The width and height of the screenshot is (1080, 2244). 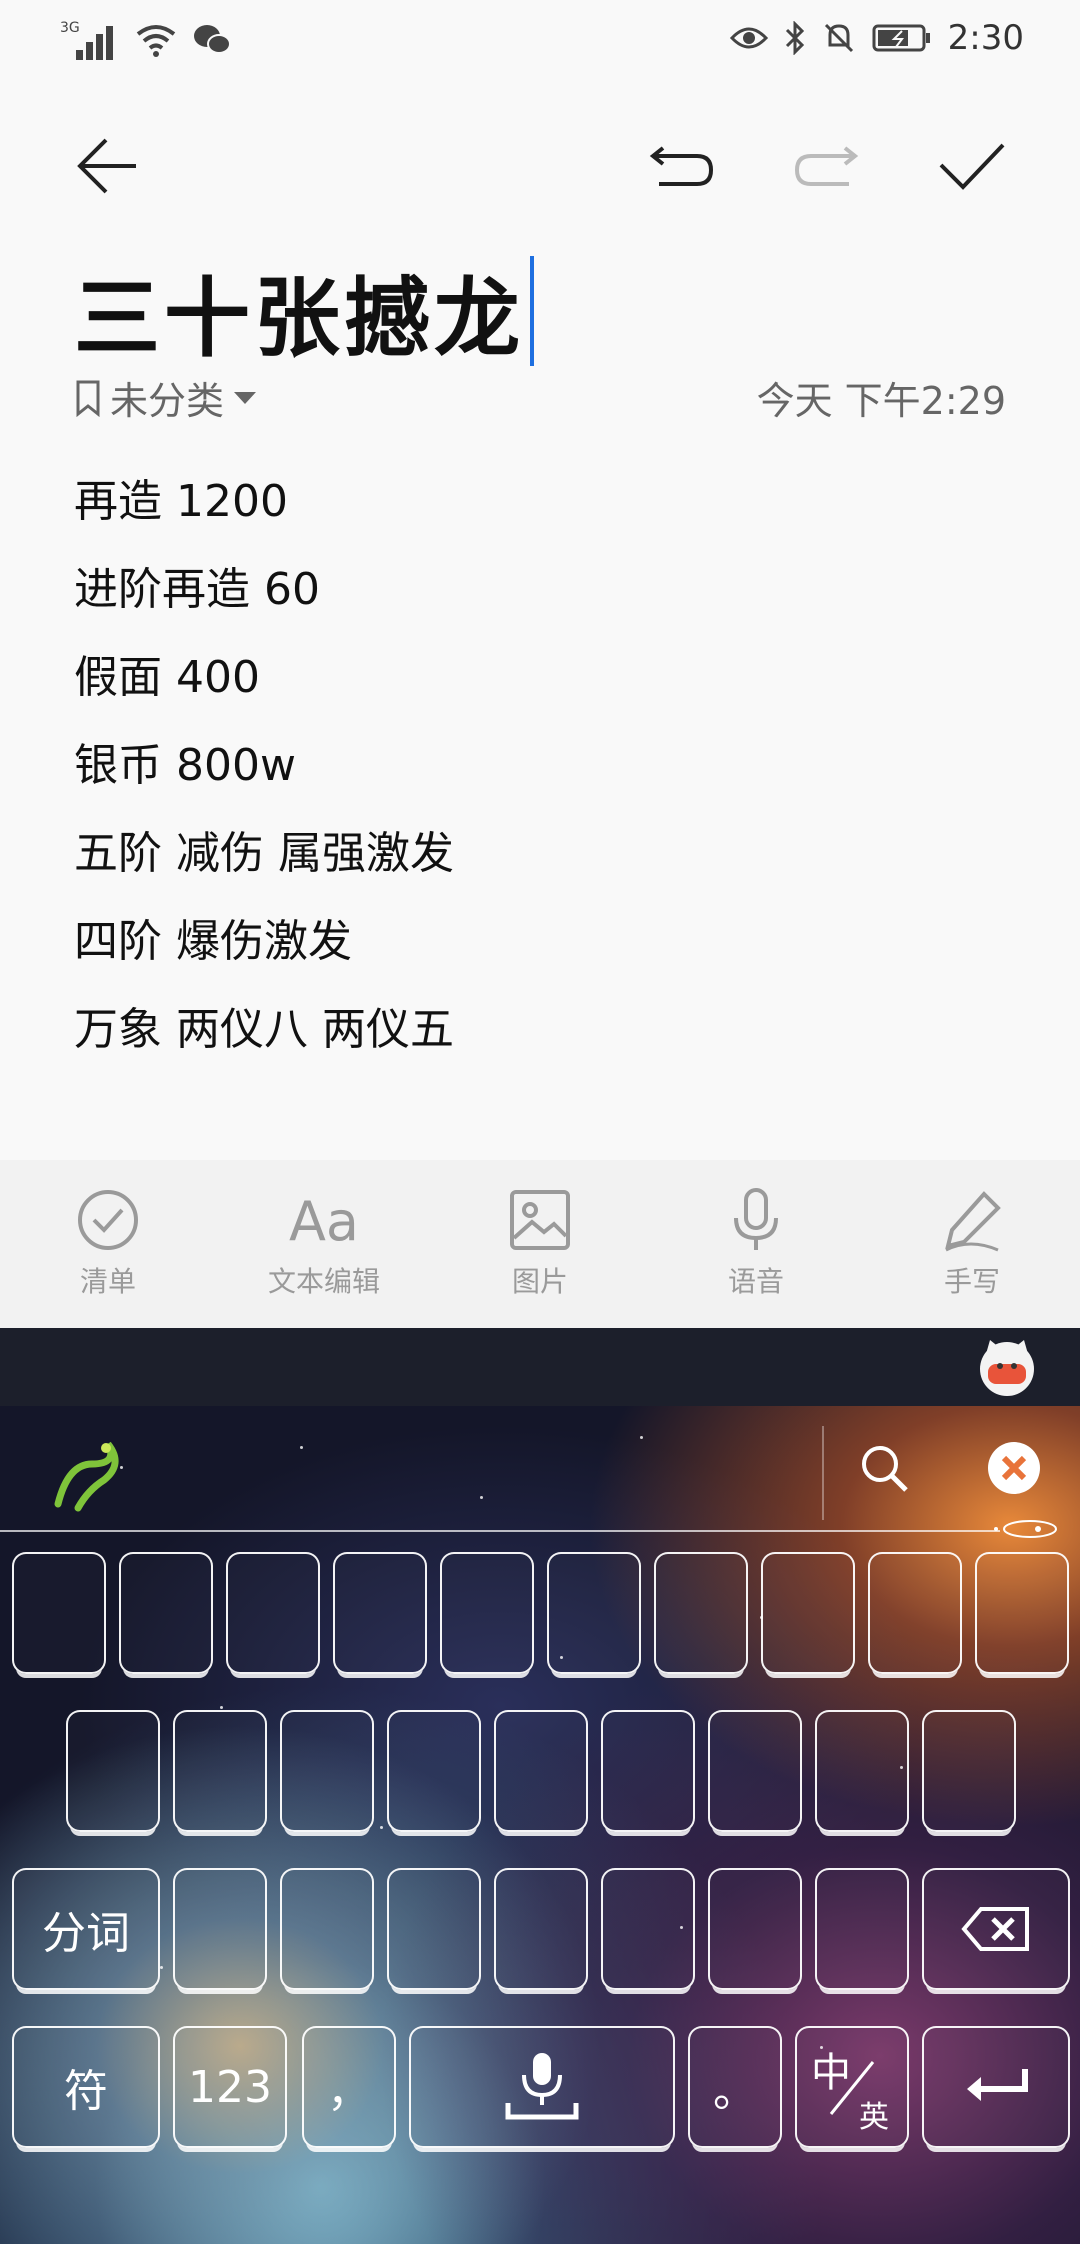 What do you see at coordinates (299, 319) in the screenshot?
I see `note-title-text: 三十张撼龙` at bounding box center [299, 319].